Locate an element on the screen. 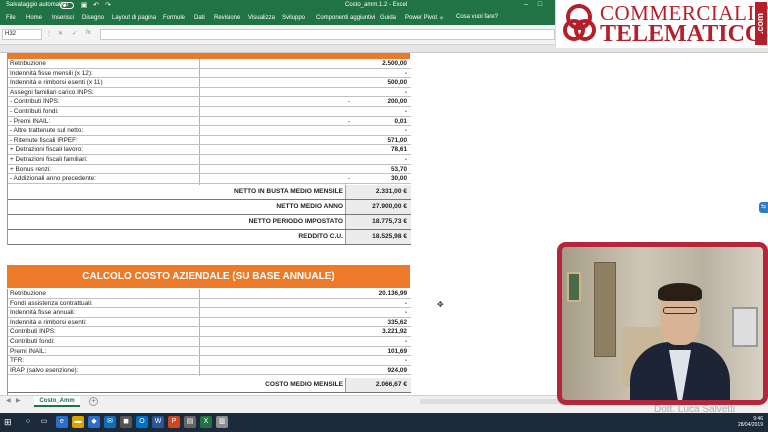 The height and width of the screenshot is (432, 768). table-row: Indennità fisse mensili (x 12): - is located at coordinates (209, 74).